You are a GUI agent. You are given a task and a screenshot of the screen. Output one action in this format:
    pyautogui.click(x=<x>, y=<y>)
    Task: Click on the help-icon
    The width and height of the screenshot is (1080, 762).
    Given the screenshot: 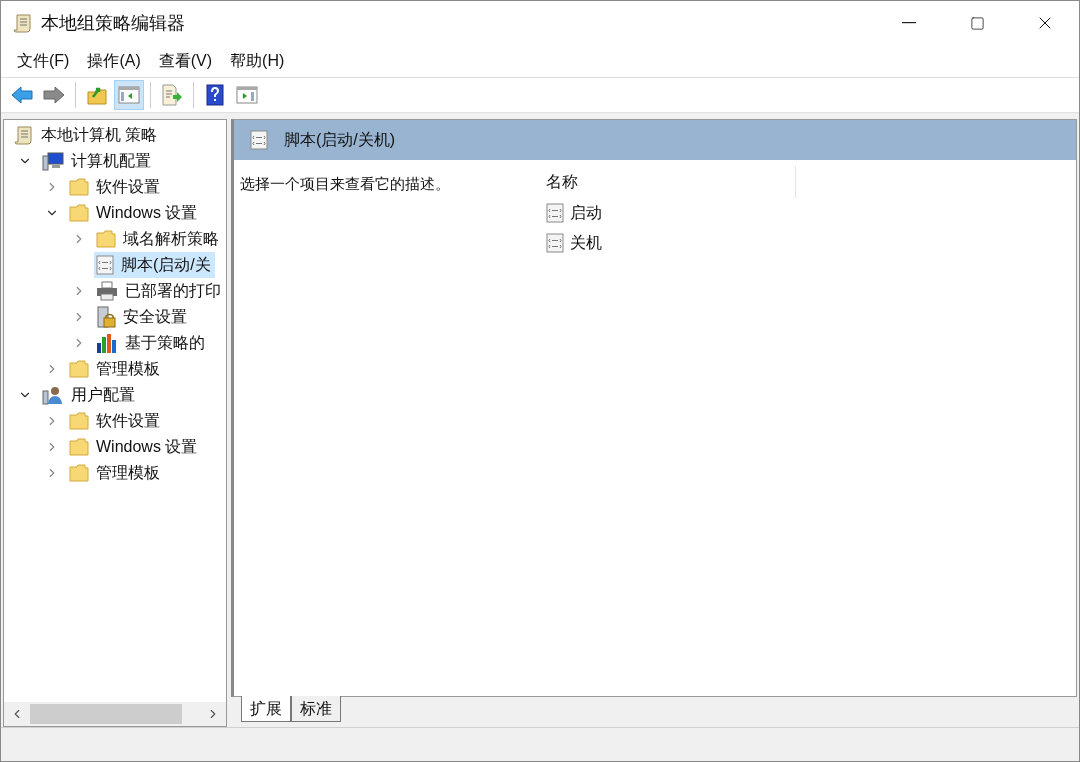 What is the action you would take?
    pyautogui.click(x=215, y=95)
    